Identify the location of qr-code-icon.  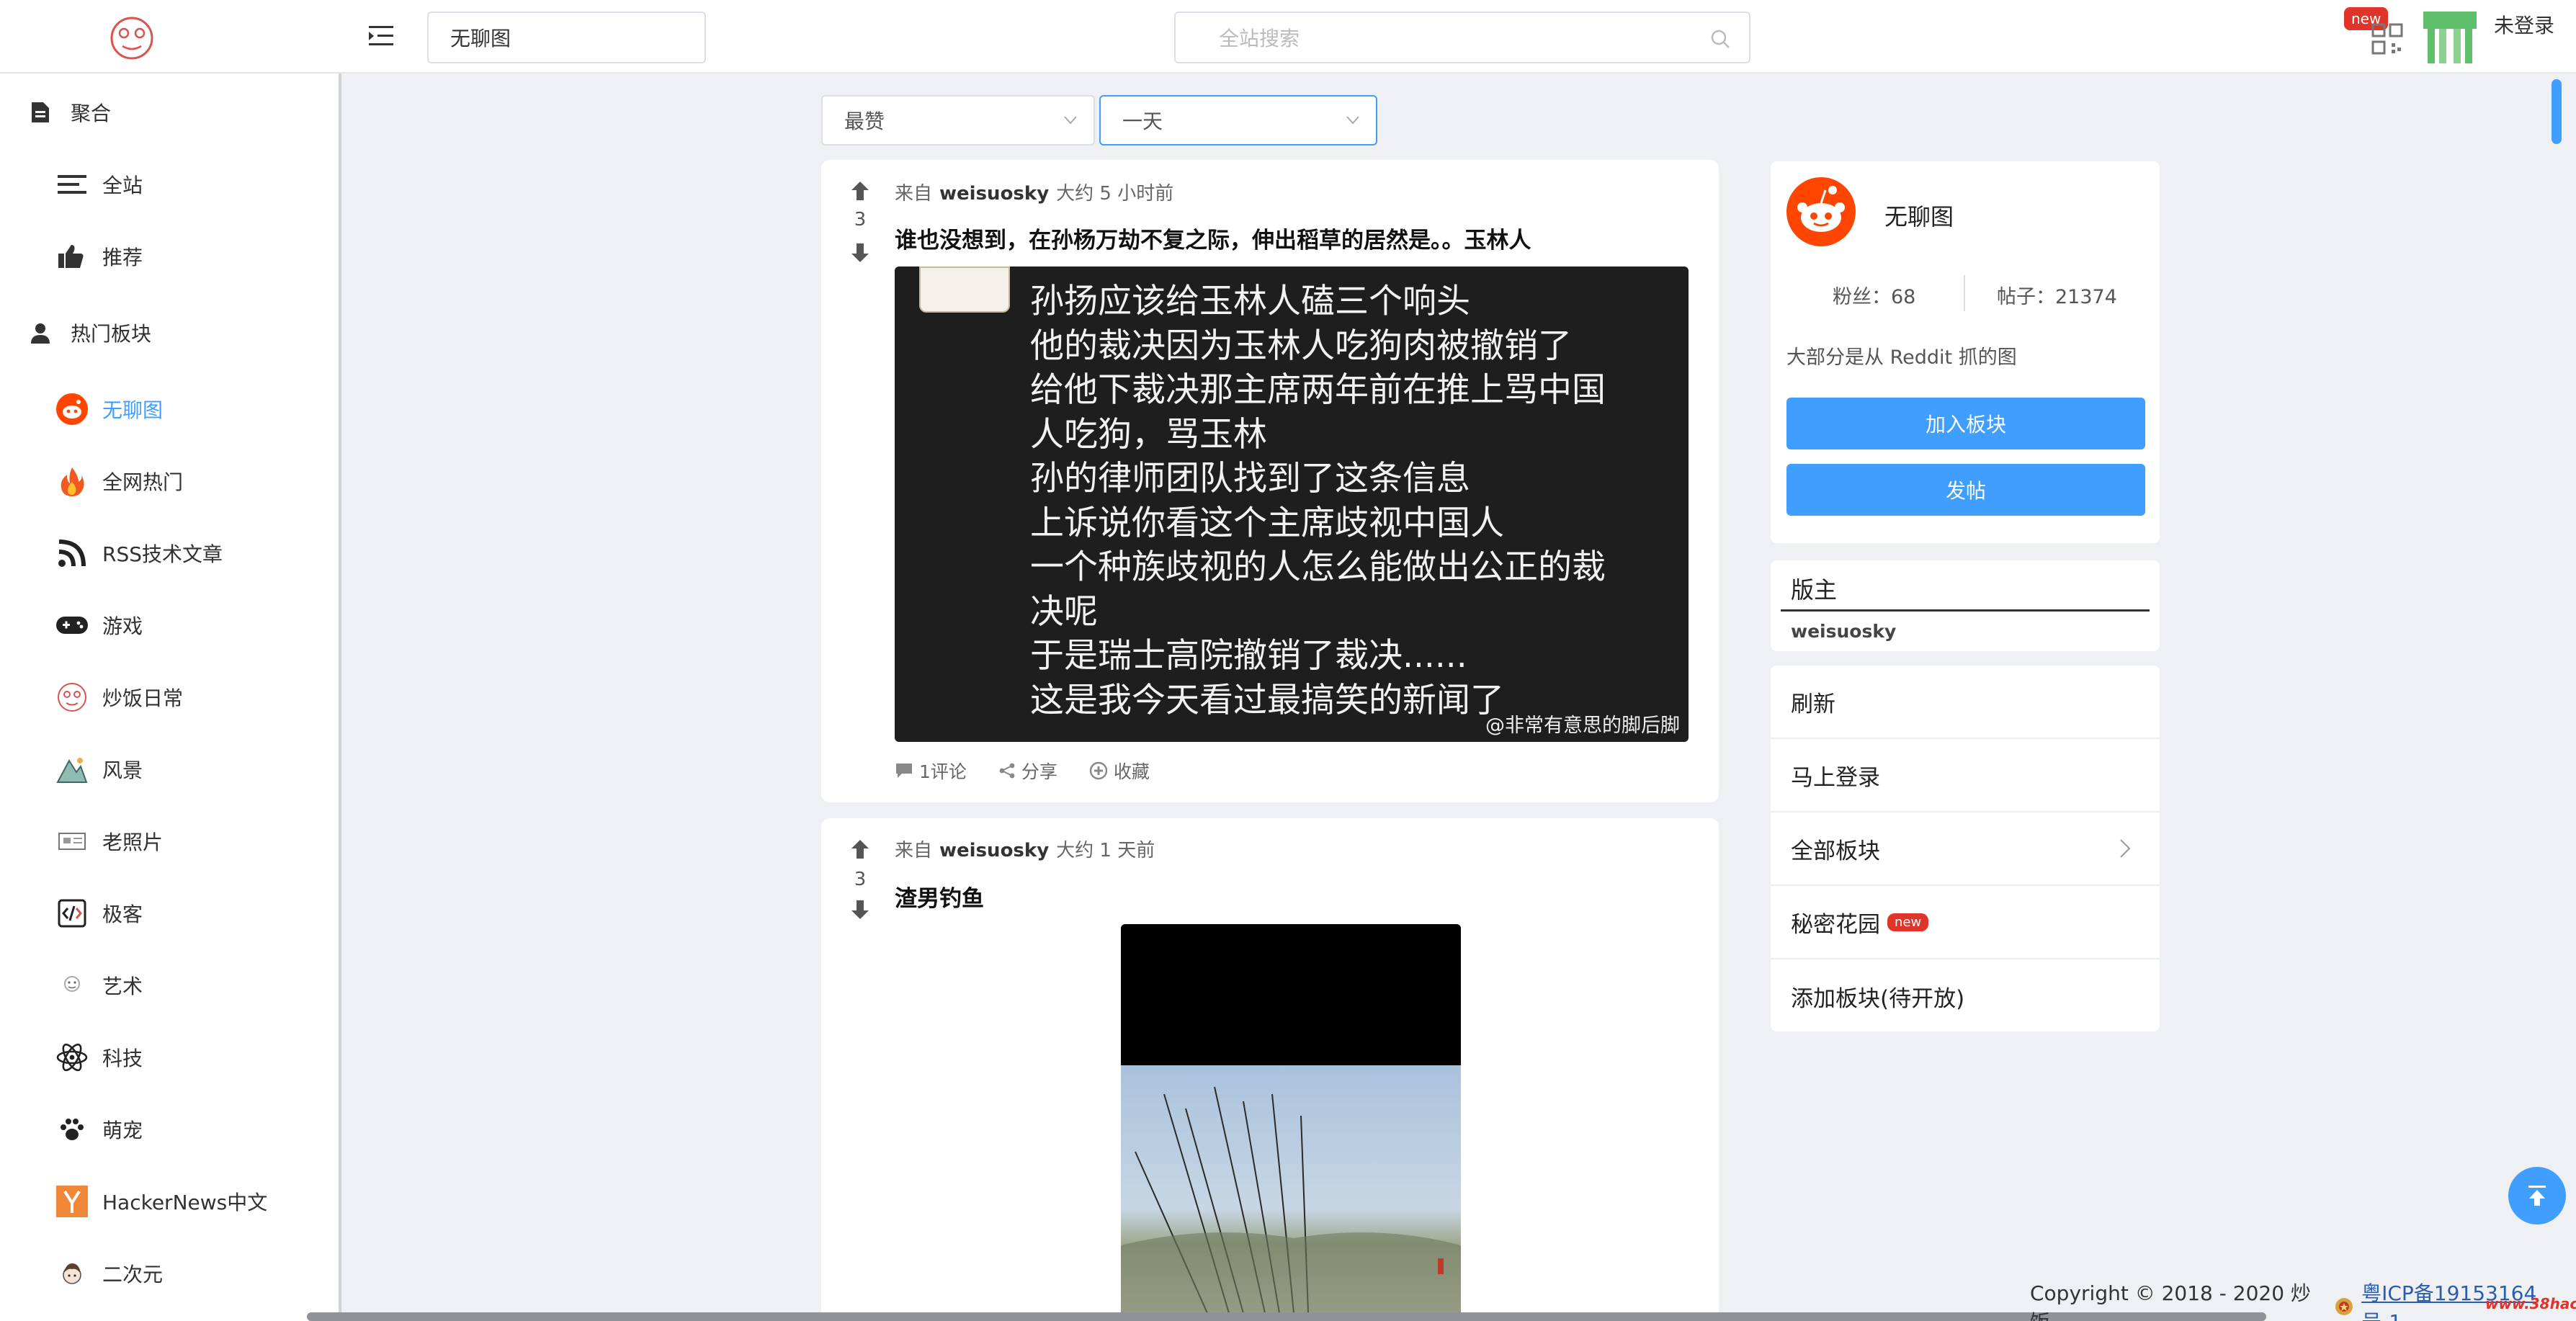
(2387, 38).